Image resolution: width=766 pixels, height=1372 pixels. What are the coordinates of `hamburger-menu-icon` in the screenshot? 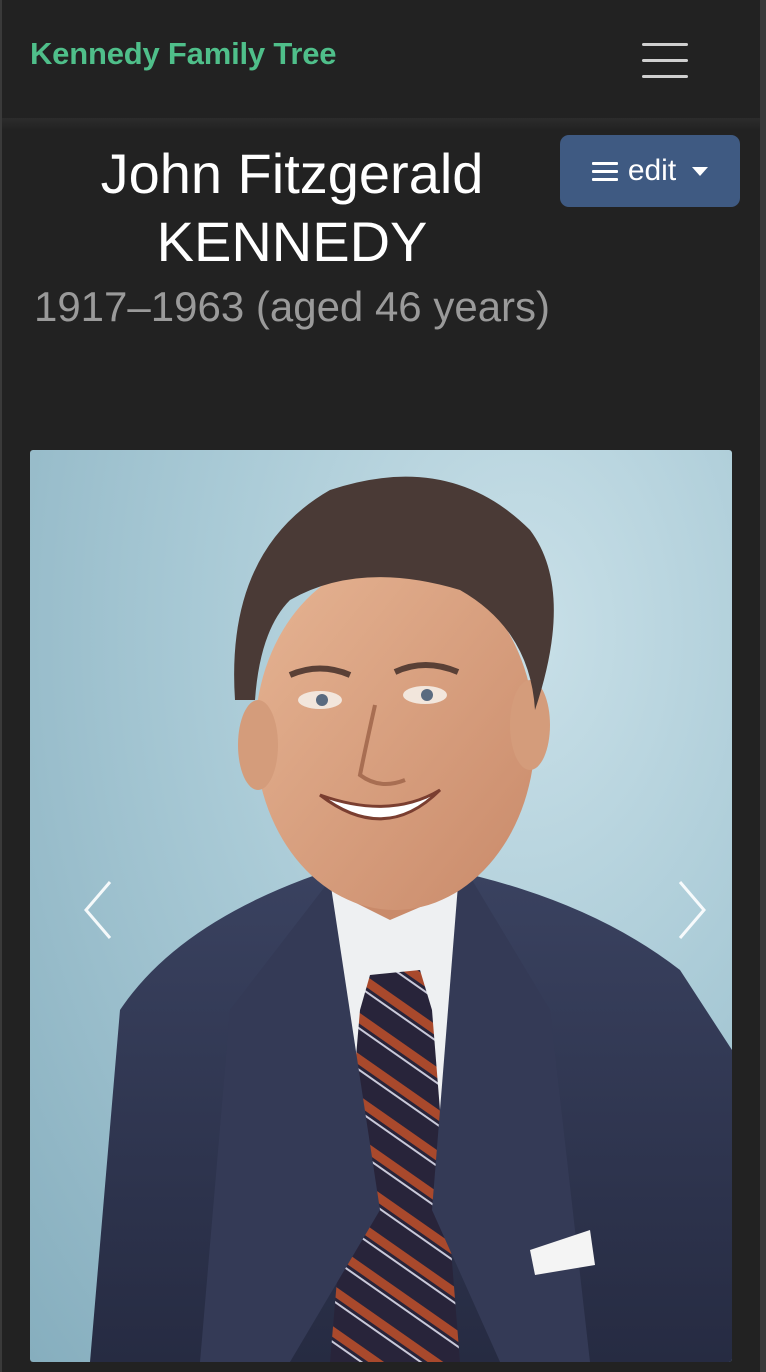 It's located at (665, 61).